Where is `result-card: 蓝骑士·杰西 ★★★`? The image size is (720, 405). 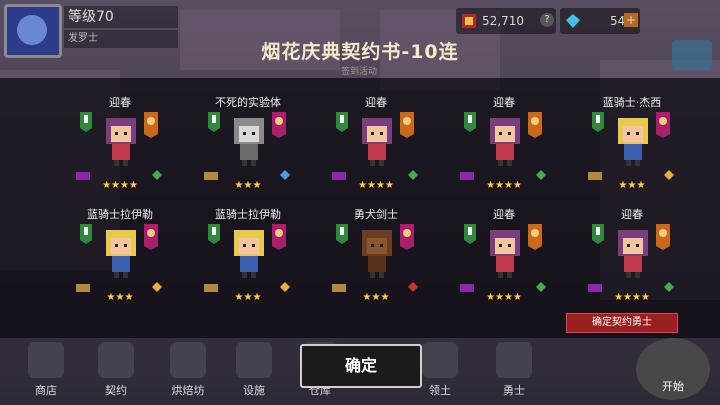 result-card: 蓝骑士·杰西 ★★★ is located at coordinates (632, 156).